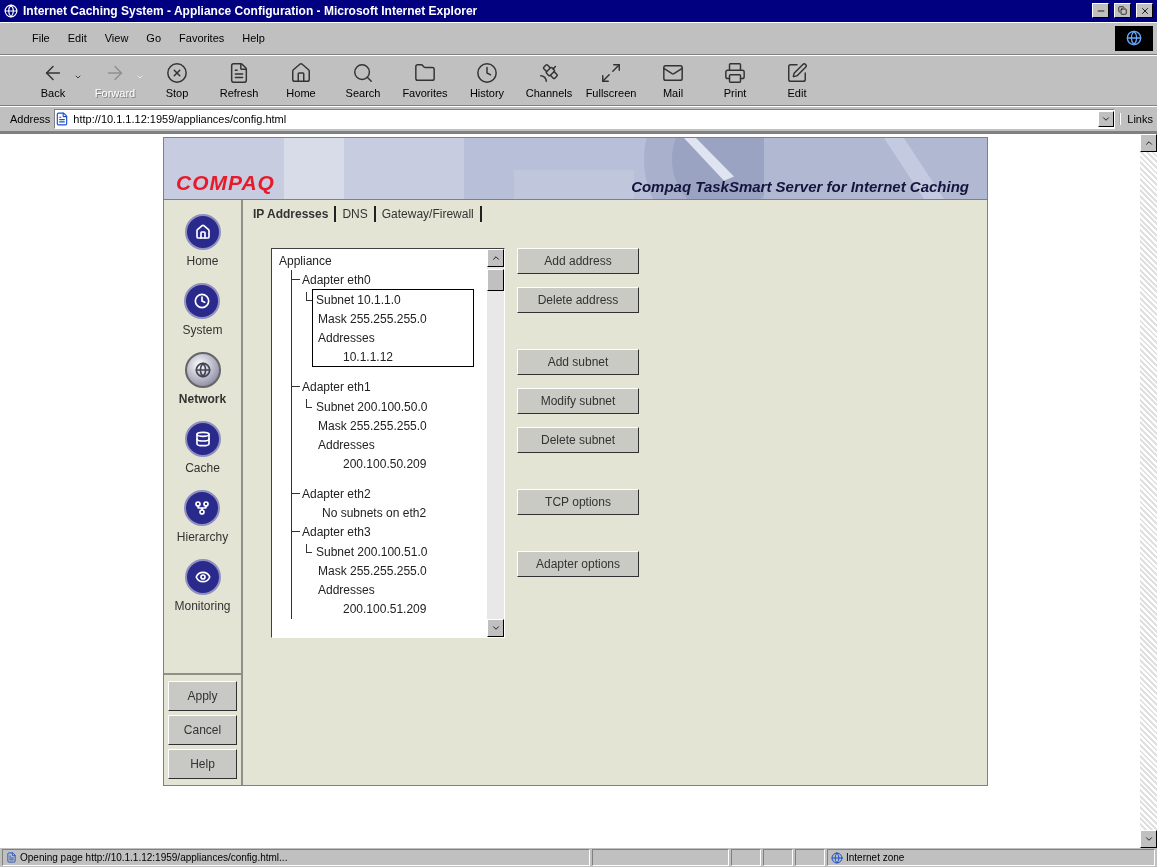  What do you see at coordinates (385, 463) in the screenshot?
I see `tree-label: 200.100.50.209` at bounding box center [385, 463].